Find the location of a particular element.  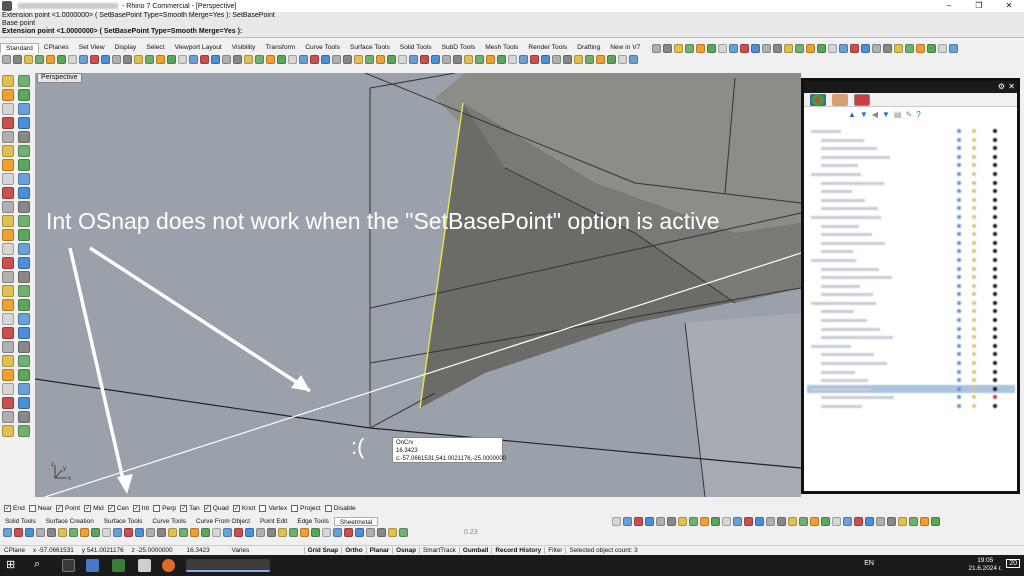

layers-tab-icon is located at coordinates (862, 99).